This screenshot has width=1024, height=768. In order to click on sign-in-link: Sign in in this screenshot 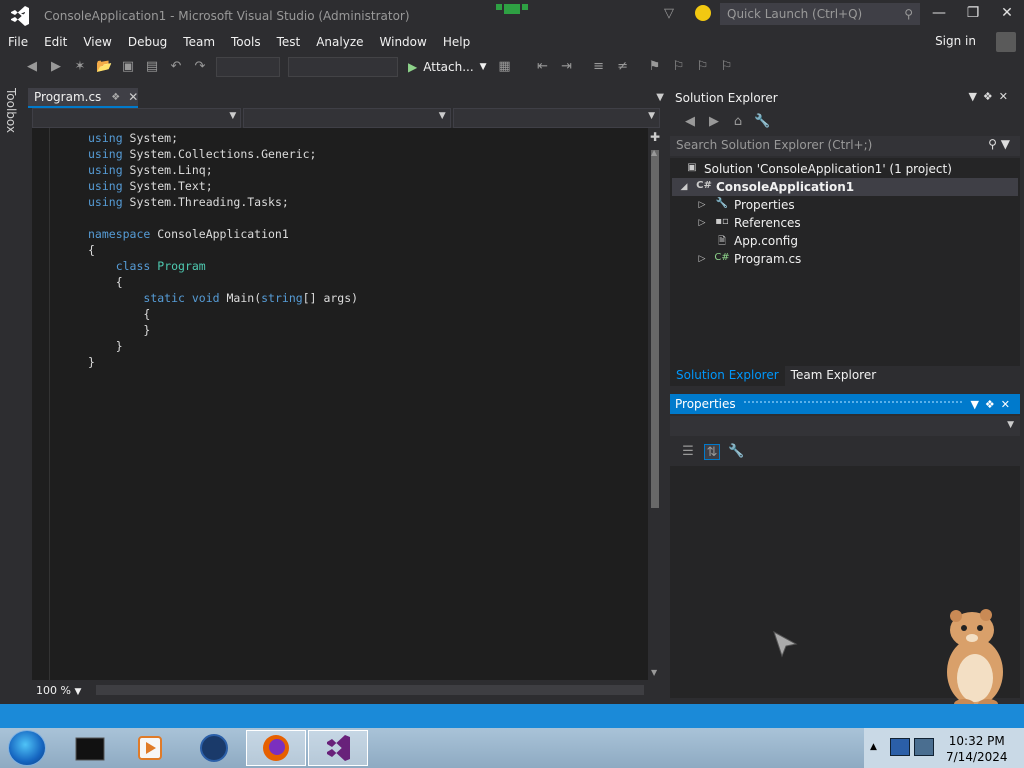, I will do `click(955, 41)`.